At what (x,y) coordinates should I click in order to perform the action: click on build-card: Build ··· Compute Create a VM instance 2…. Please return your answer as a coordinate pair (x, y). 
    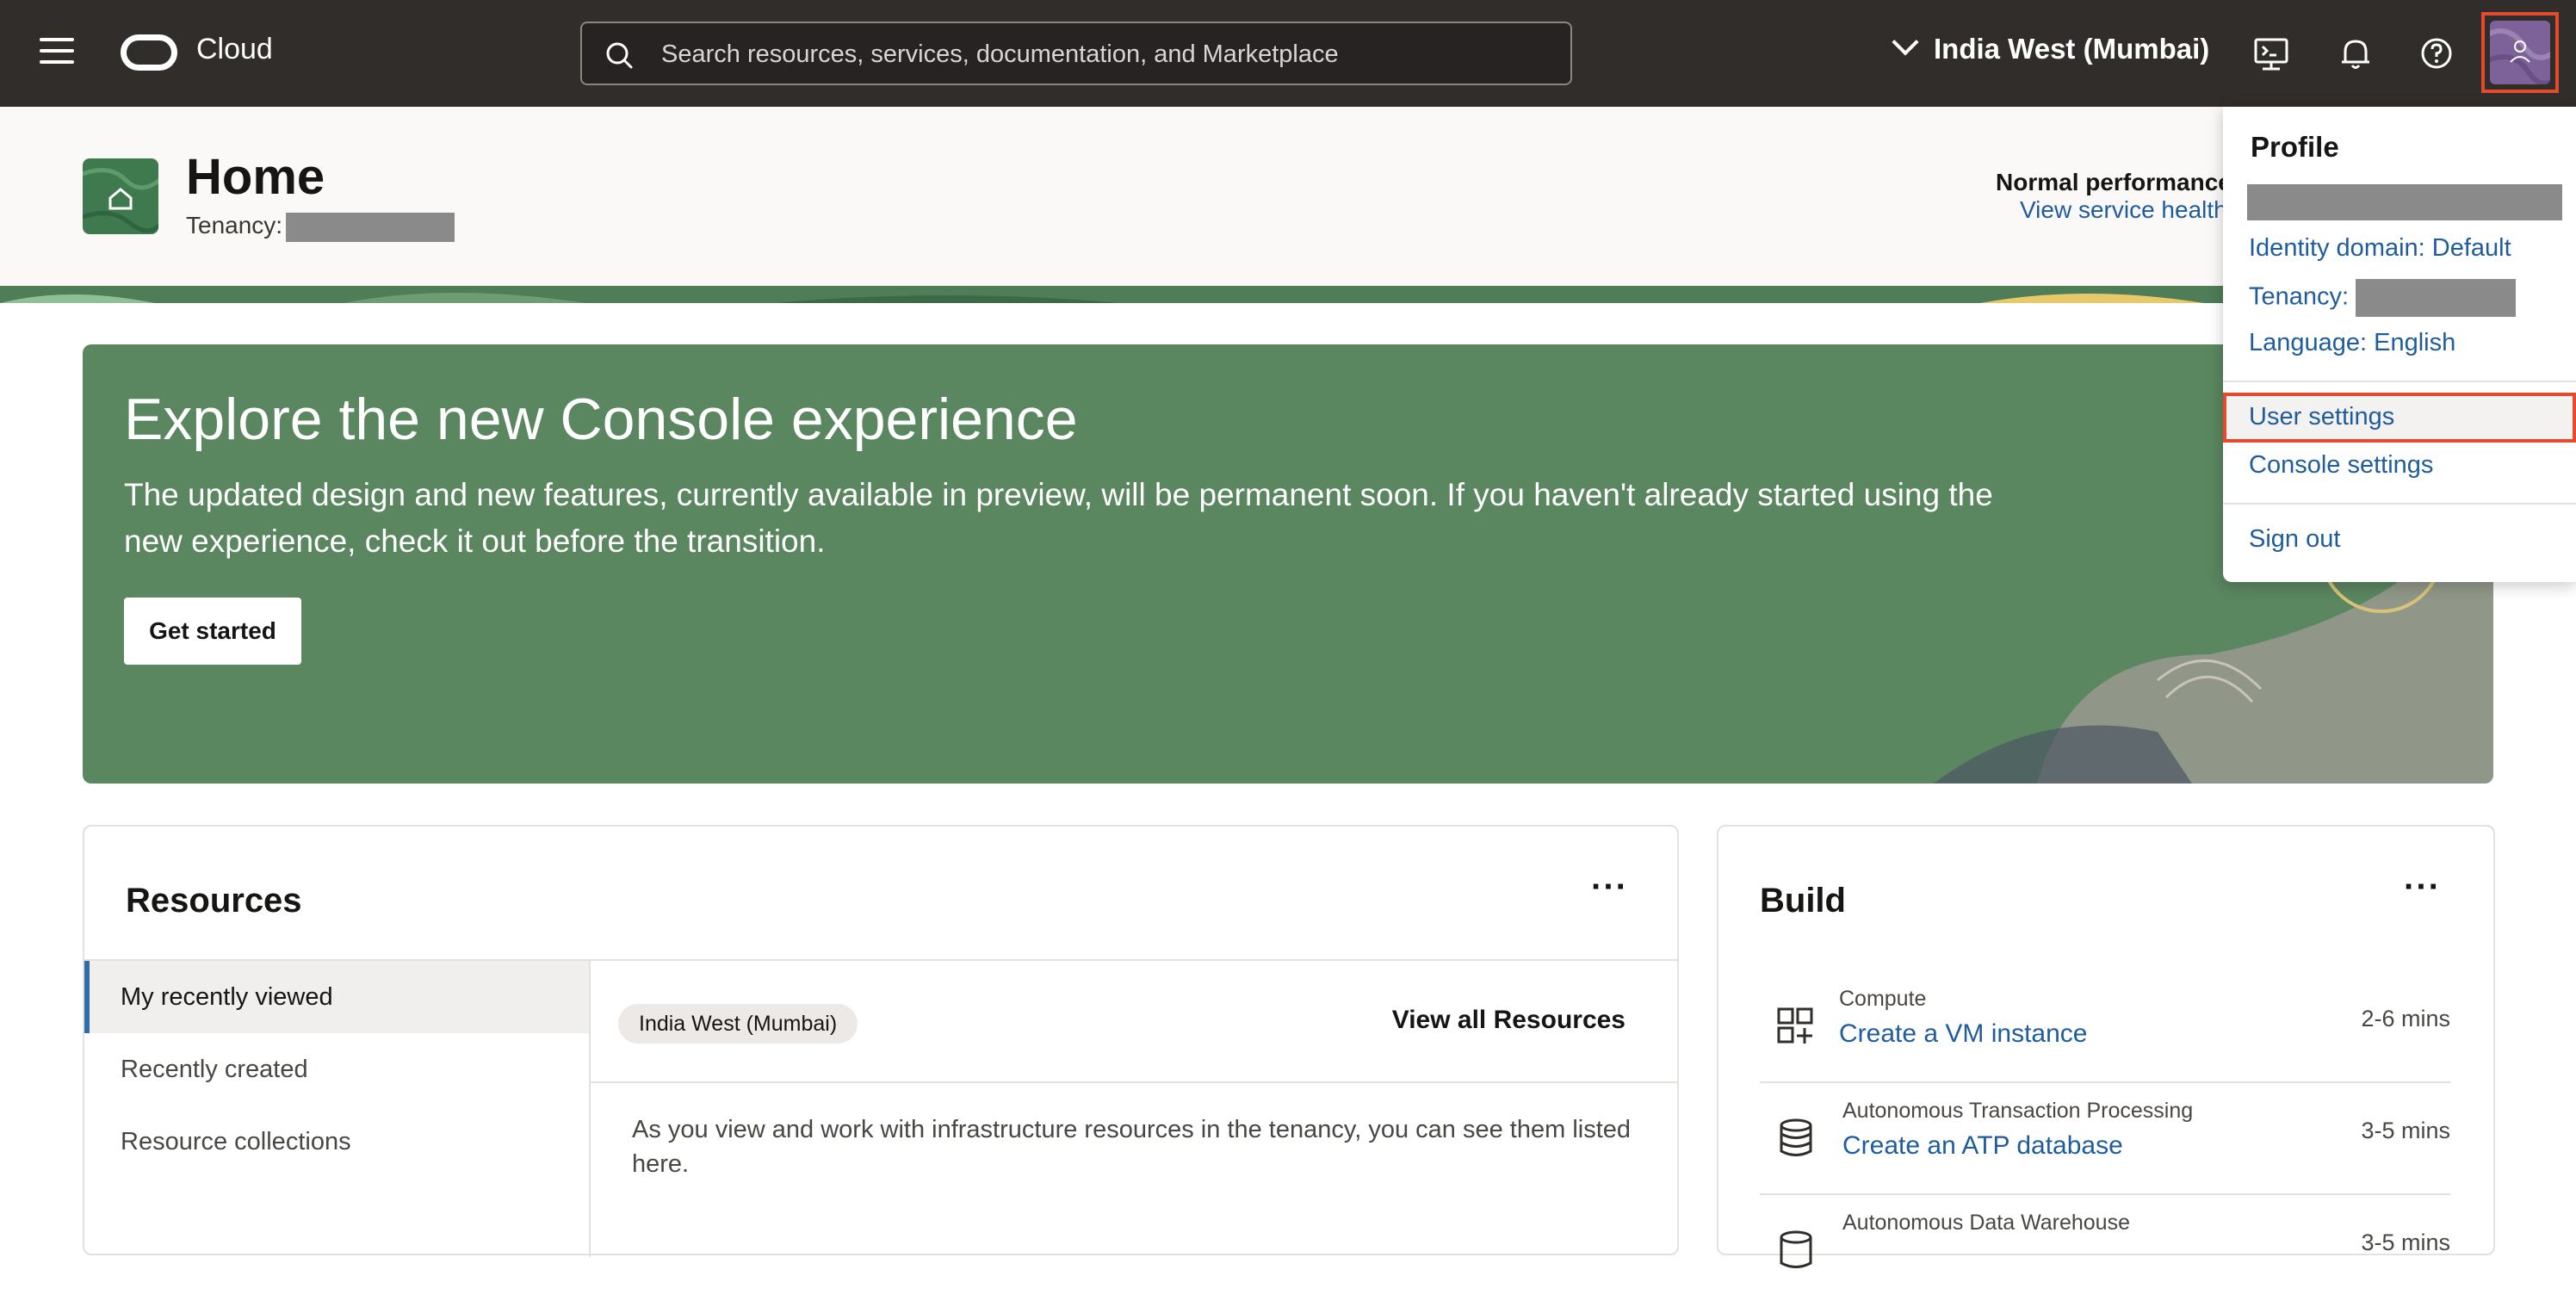
    Looking at the image, I should click on (2106, 1046).